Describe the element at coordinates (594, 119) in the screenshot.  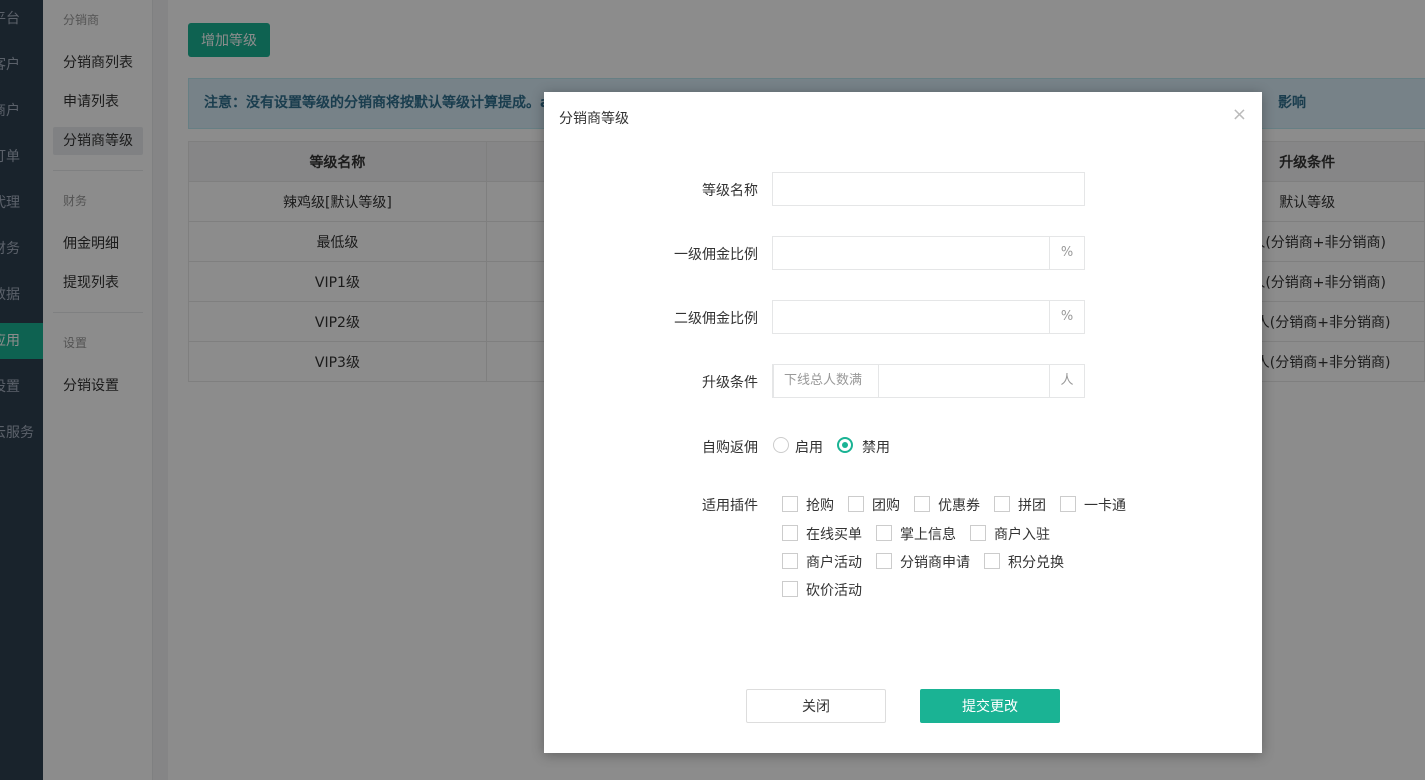
I see `modal-title: 分销商等级` at that location.